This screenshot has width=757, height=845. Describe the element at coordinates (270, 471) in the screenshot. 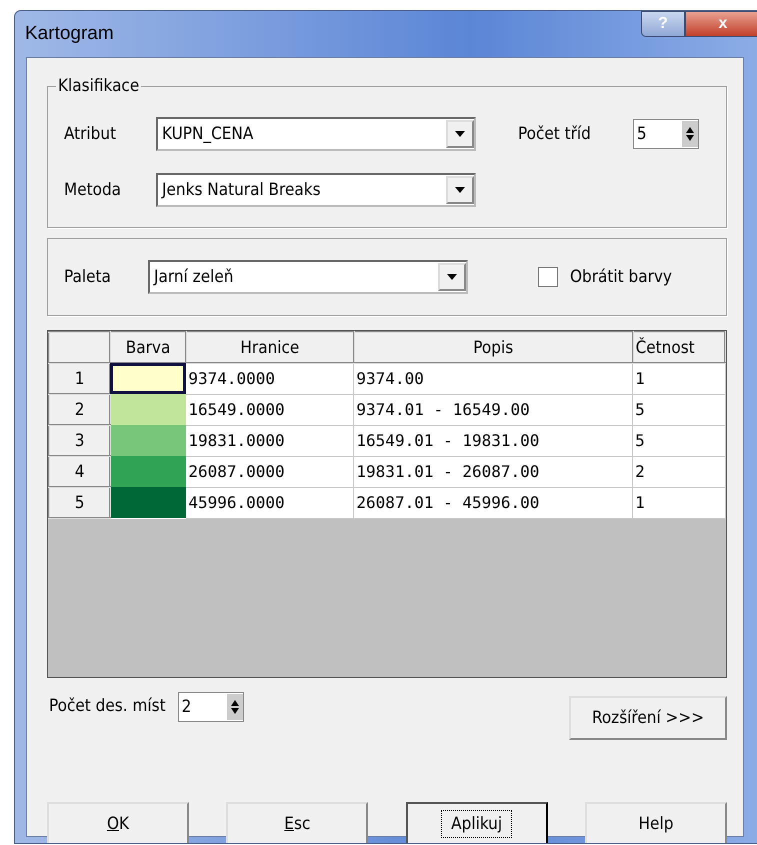

I see `table-cell: 26087.0000` at that location.